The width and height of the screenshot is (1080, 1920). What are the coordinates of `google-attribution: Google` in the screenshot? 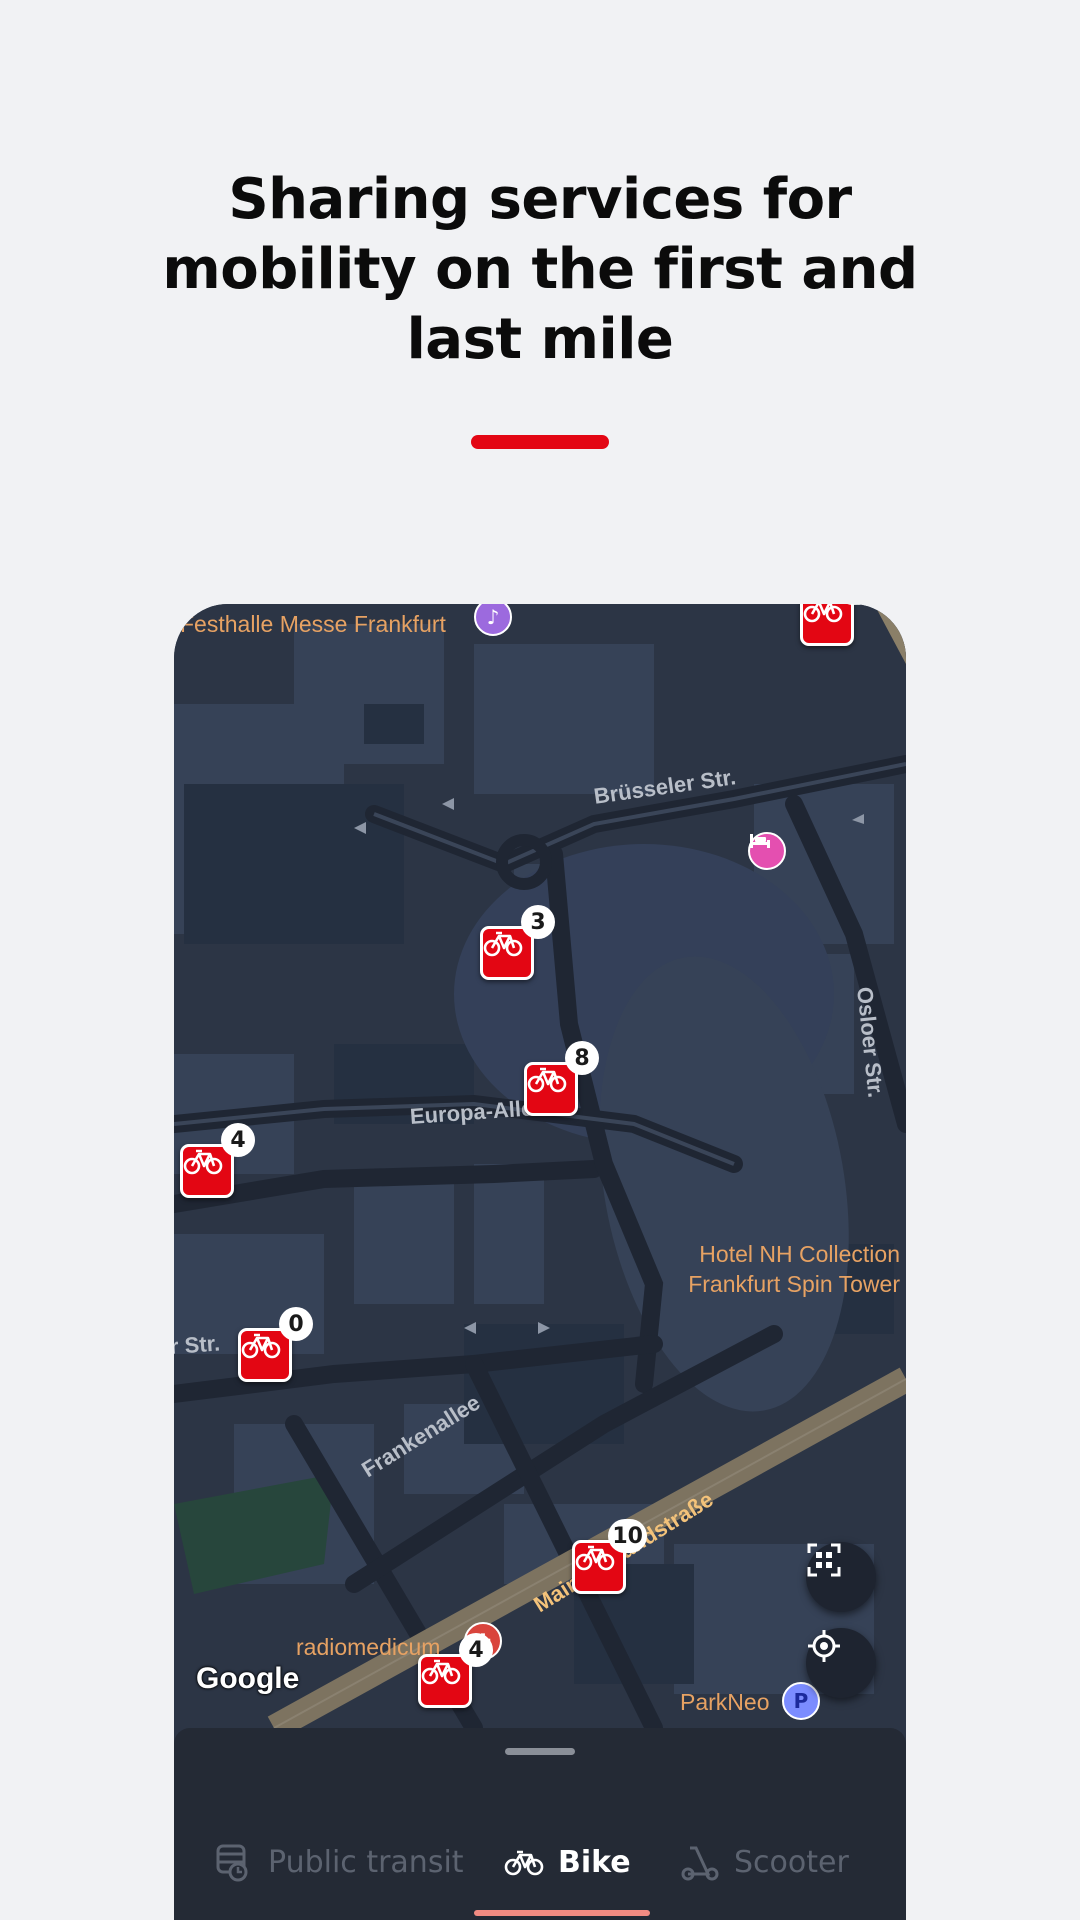 It's located at (248, 1678).